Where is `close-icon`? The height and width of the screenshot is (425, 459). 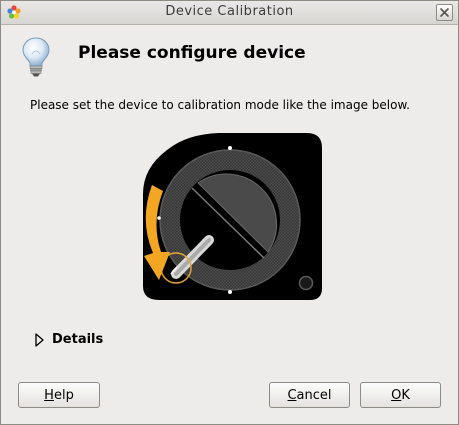 close-icon is located at coordinates (444, 12).